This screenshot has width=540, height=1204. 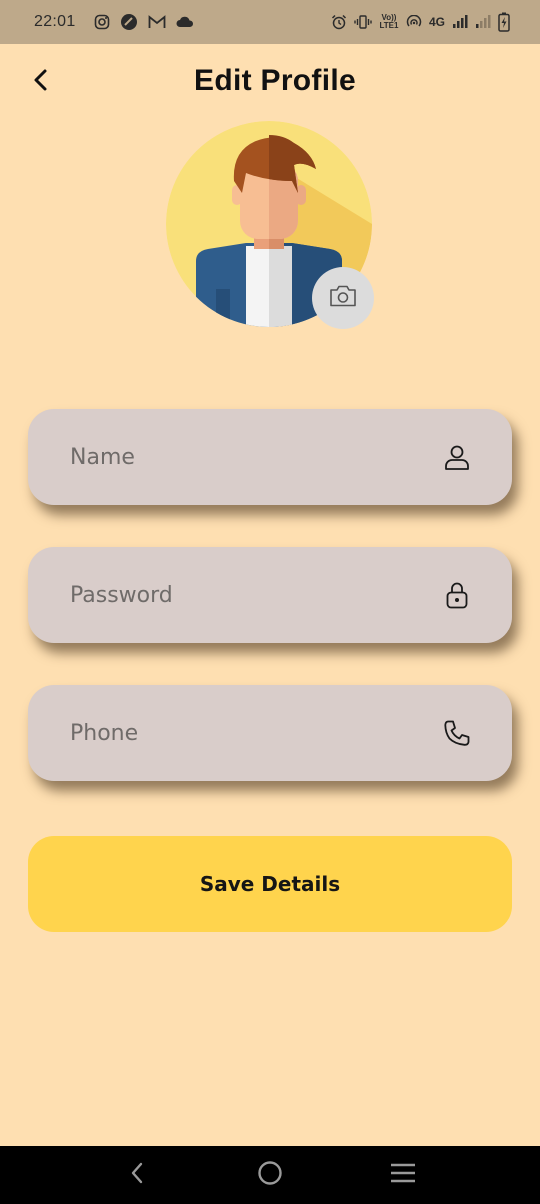 What do you see at coordinates (363, 22) in the screenshot?
I see `vibrate-icon` at bounding box center [363, 22].